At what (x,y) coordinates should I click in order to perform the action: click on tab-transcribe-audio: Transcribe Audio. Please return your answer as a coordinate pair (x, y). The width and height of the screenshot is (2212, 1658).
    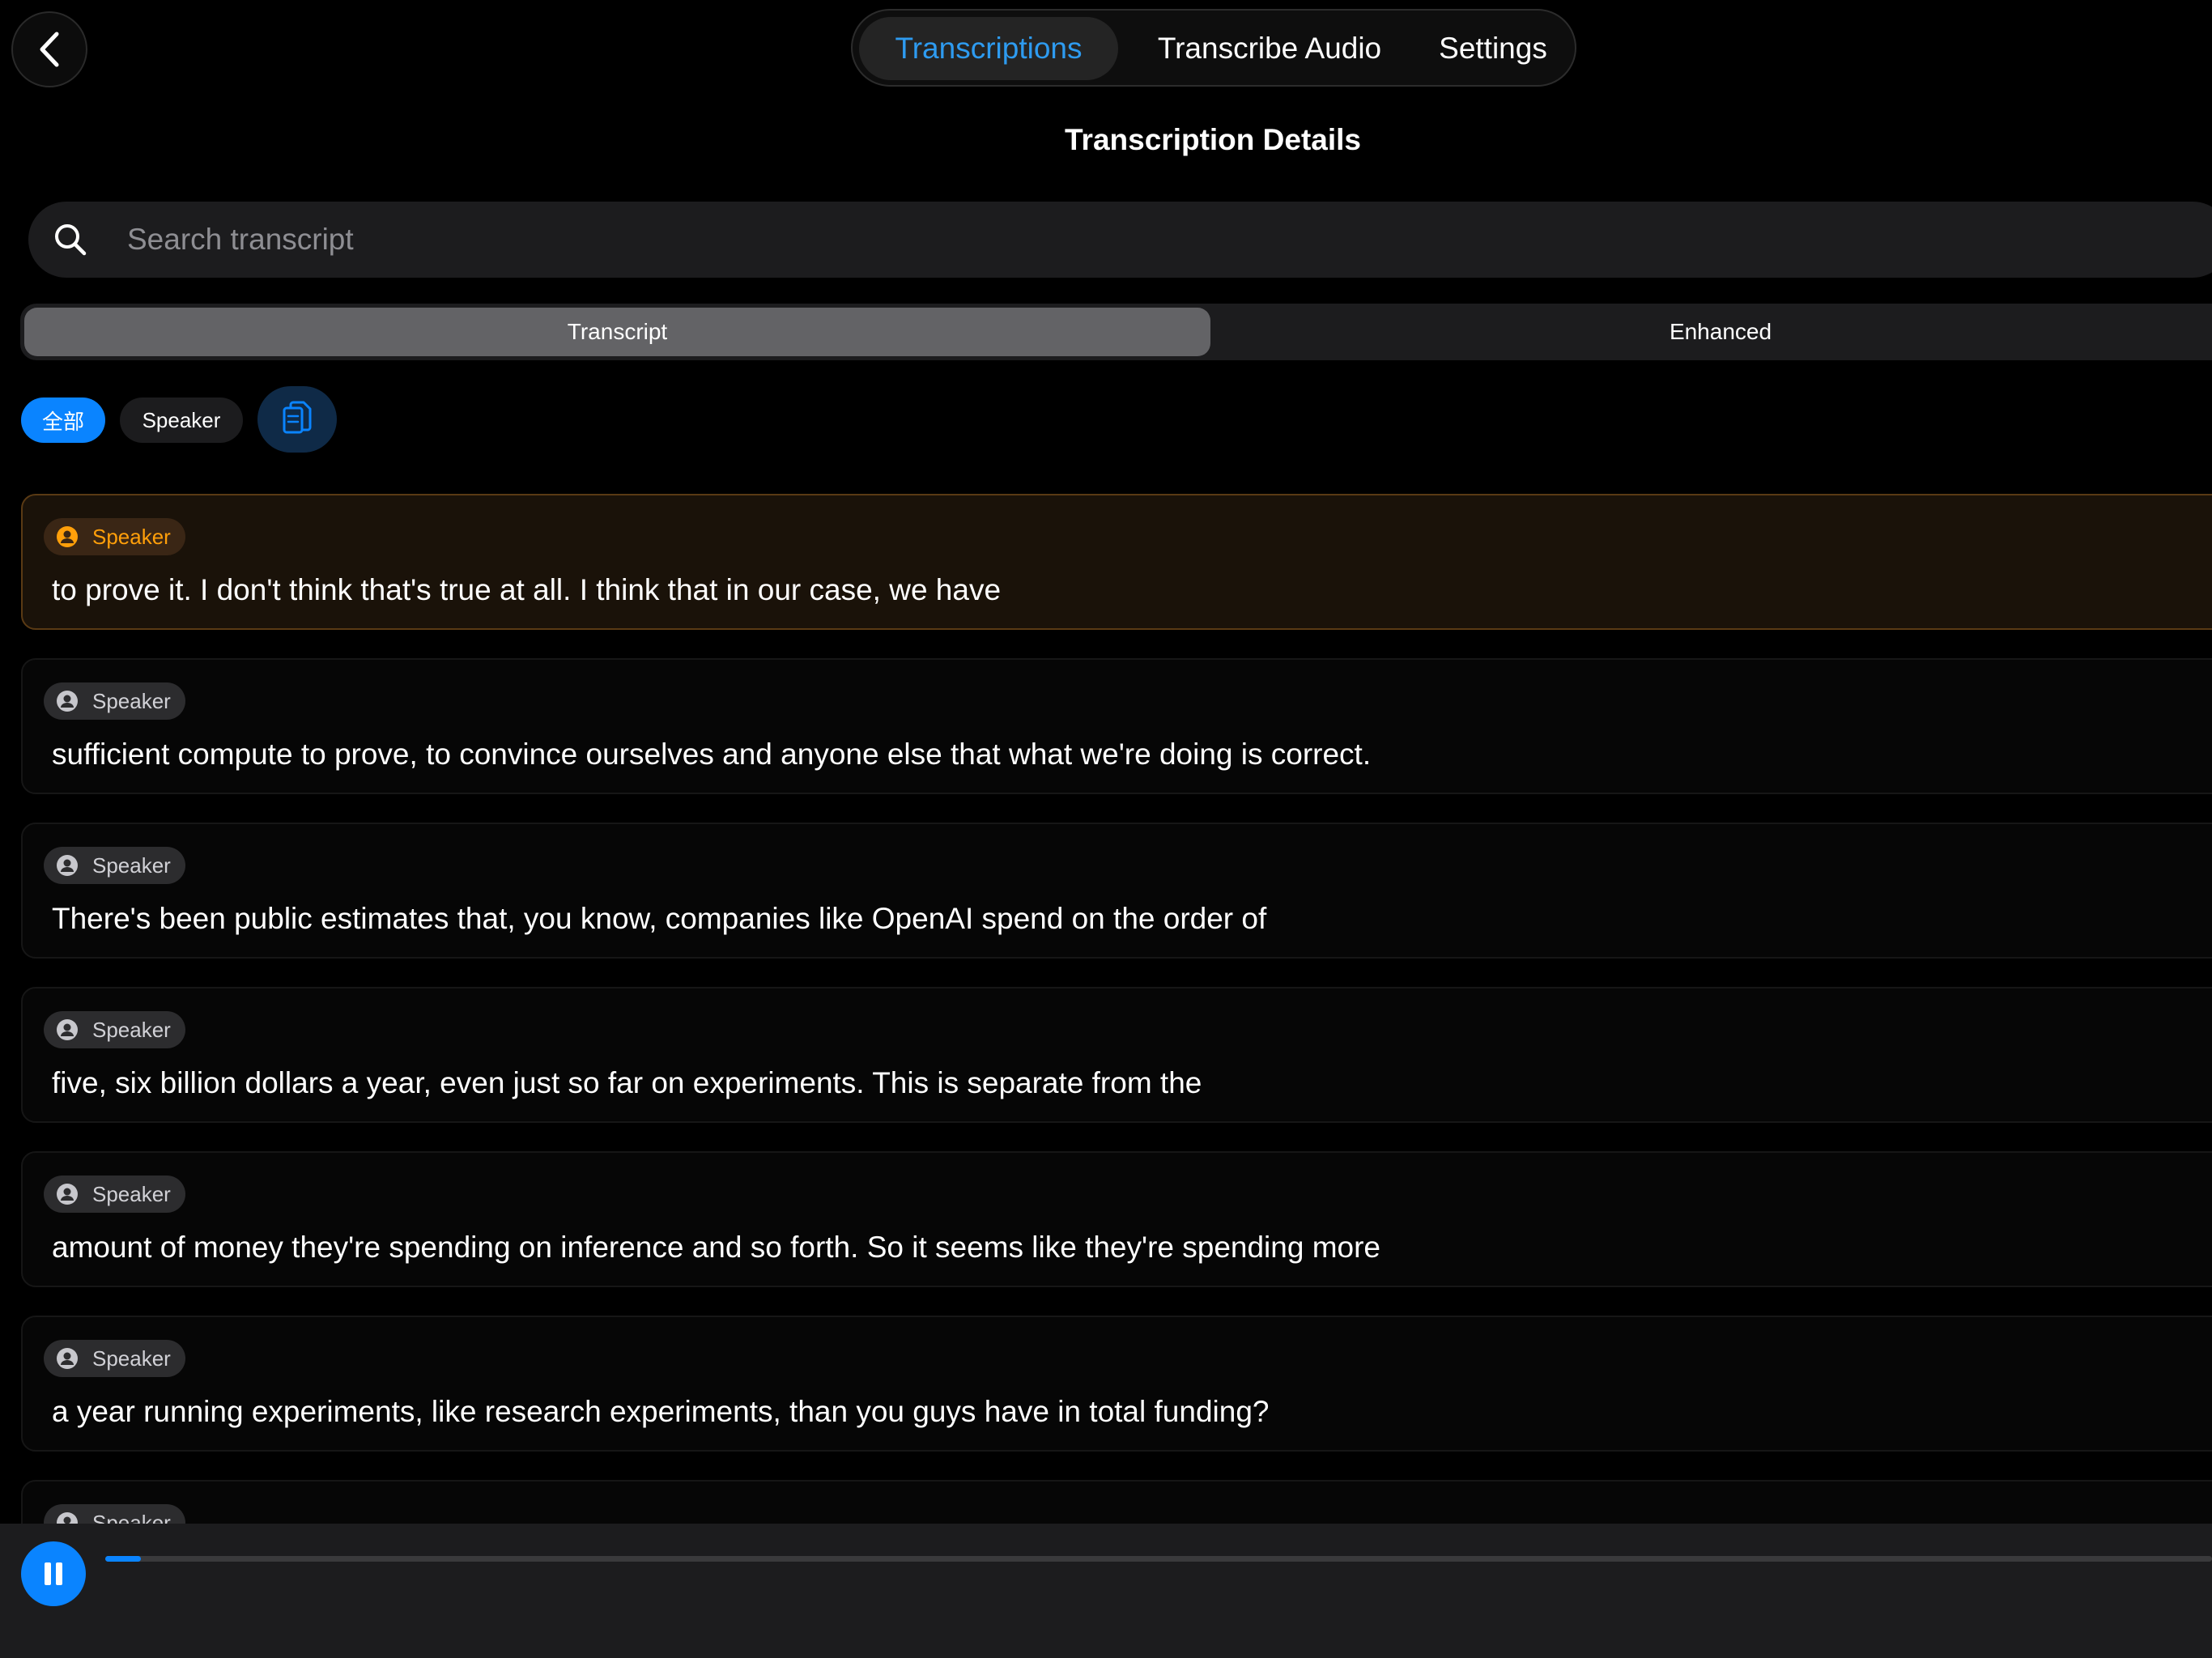
    Looking at the image, I should click on (1270, 48).